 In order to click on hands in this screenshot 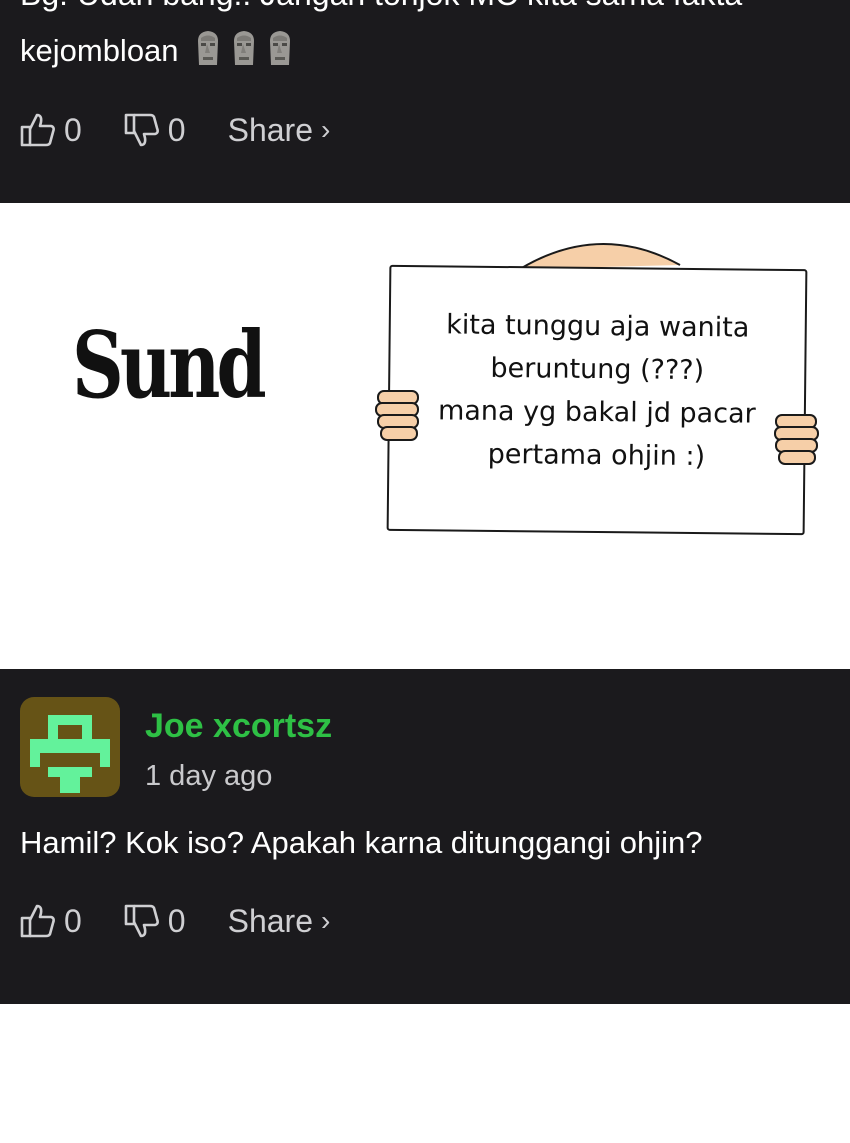, I will do `click(597, 427)`.